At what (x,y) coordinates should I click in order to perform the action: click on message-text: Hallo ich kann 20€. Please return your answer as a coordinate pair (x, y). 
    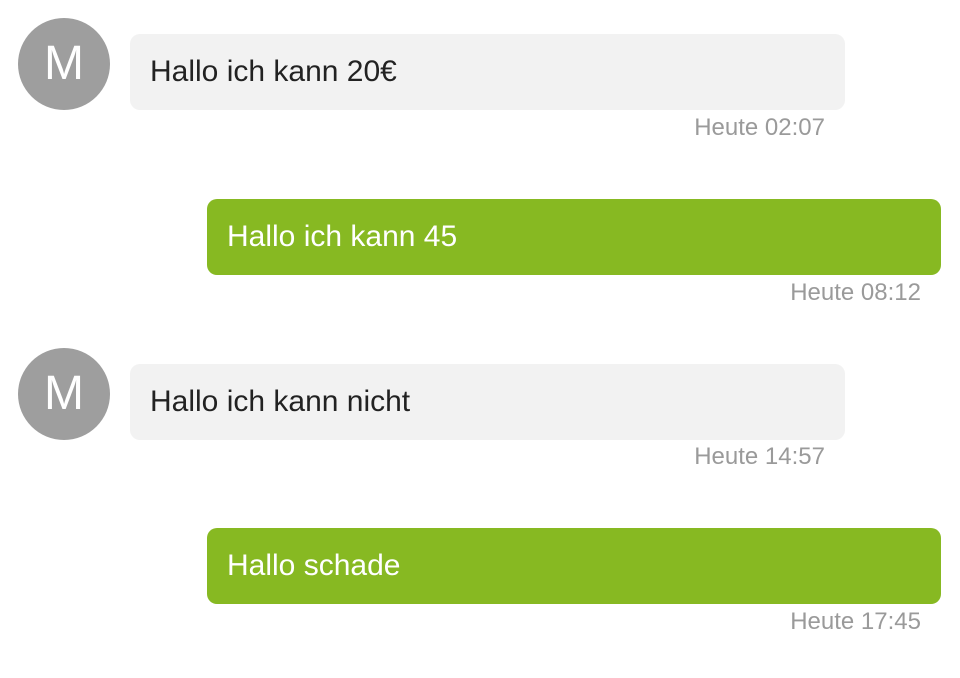
    Looking at the image, I should click on (273, 71).